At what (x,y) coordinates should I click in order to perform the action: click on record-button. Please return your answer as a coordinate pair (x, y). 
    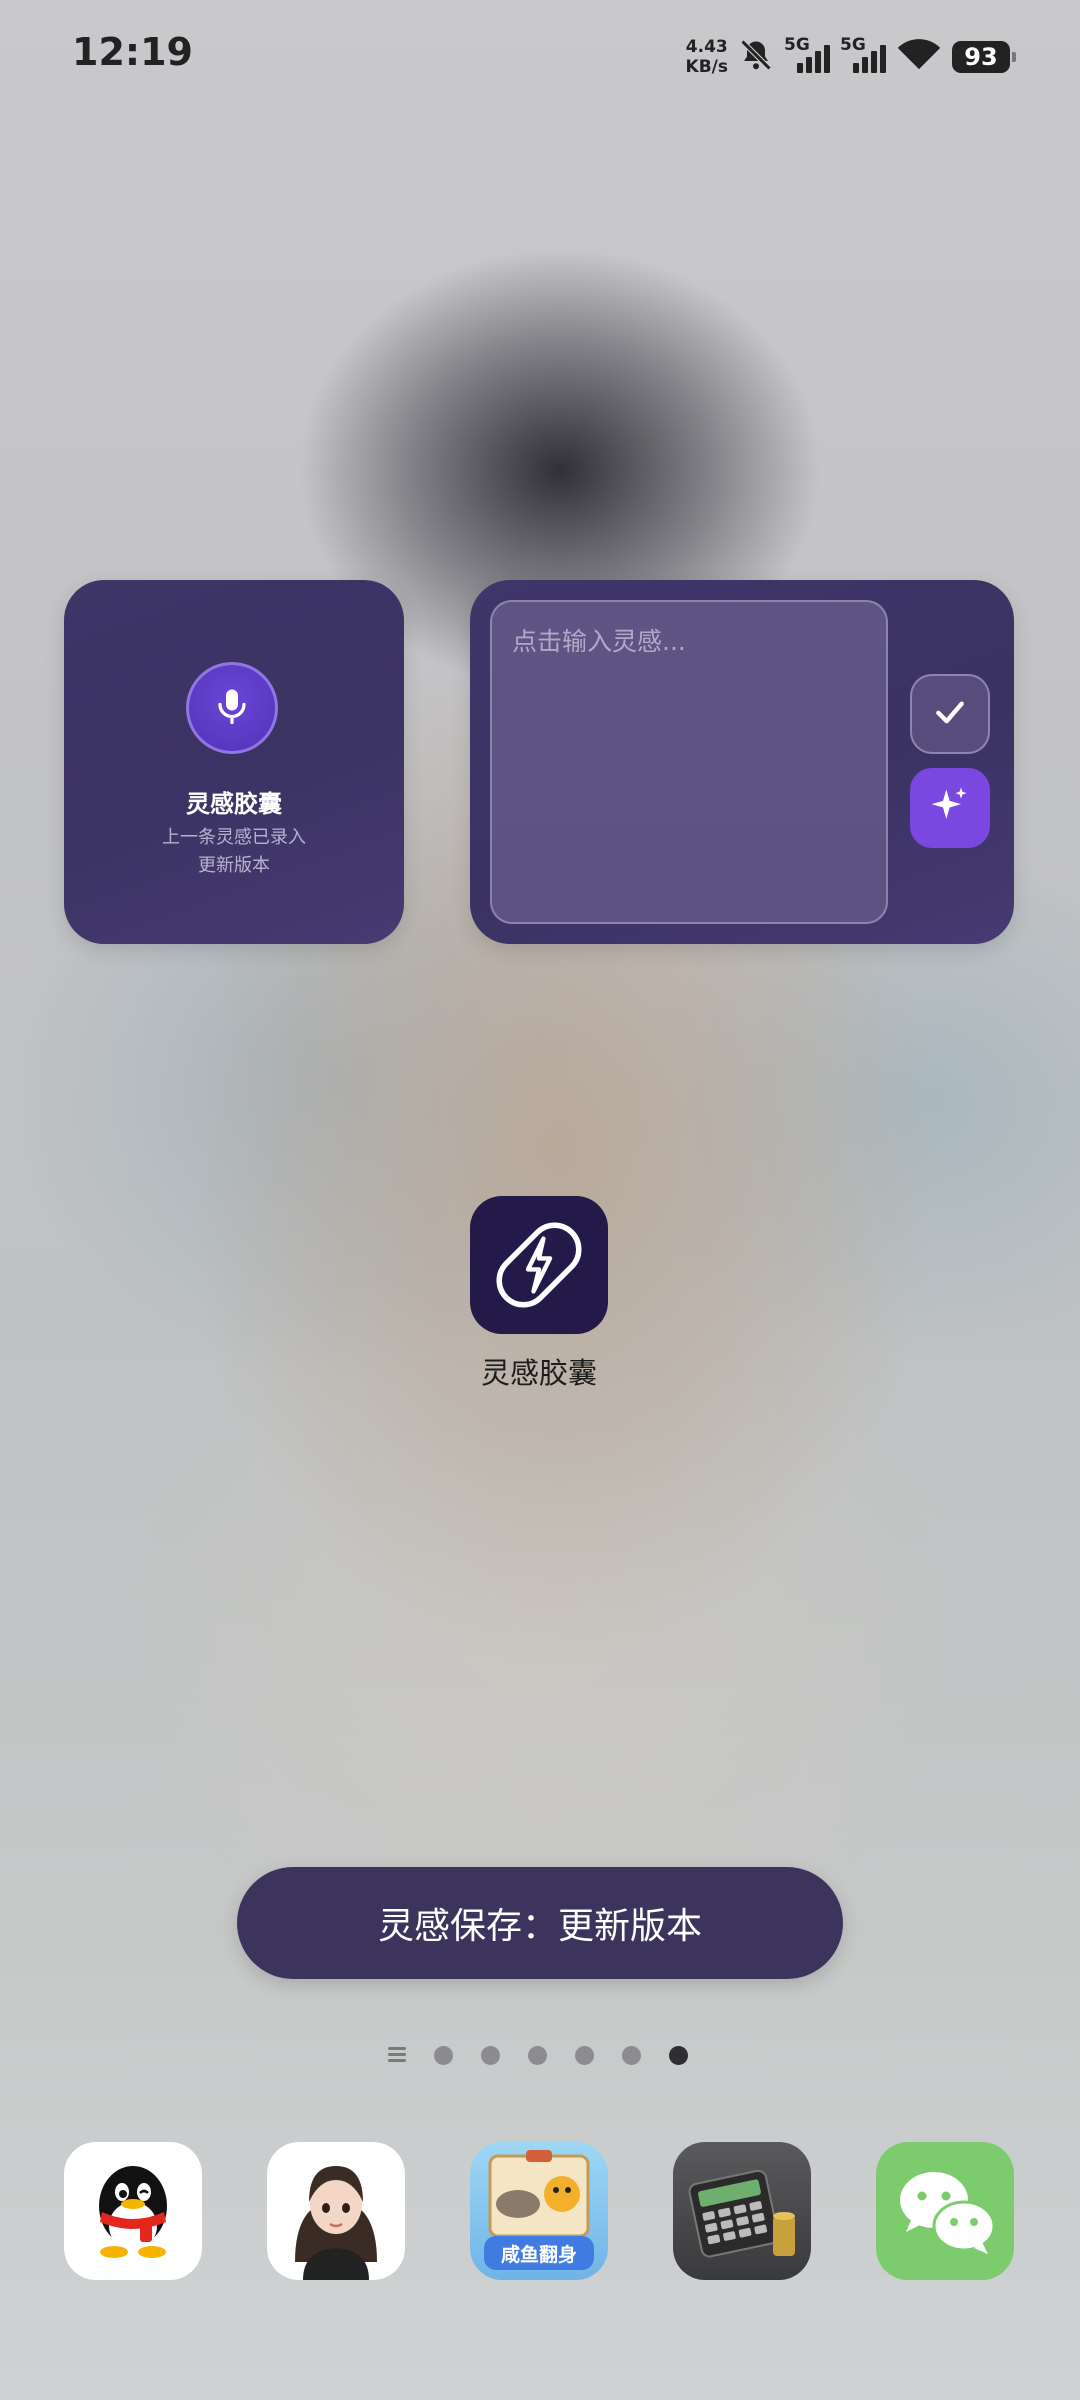
    Looking at the image, I should click on (232, 708).